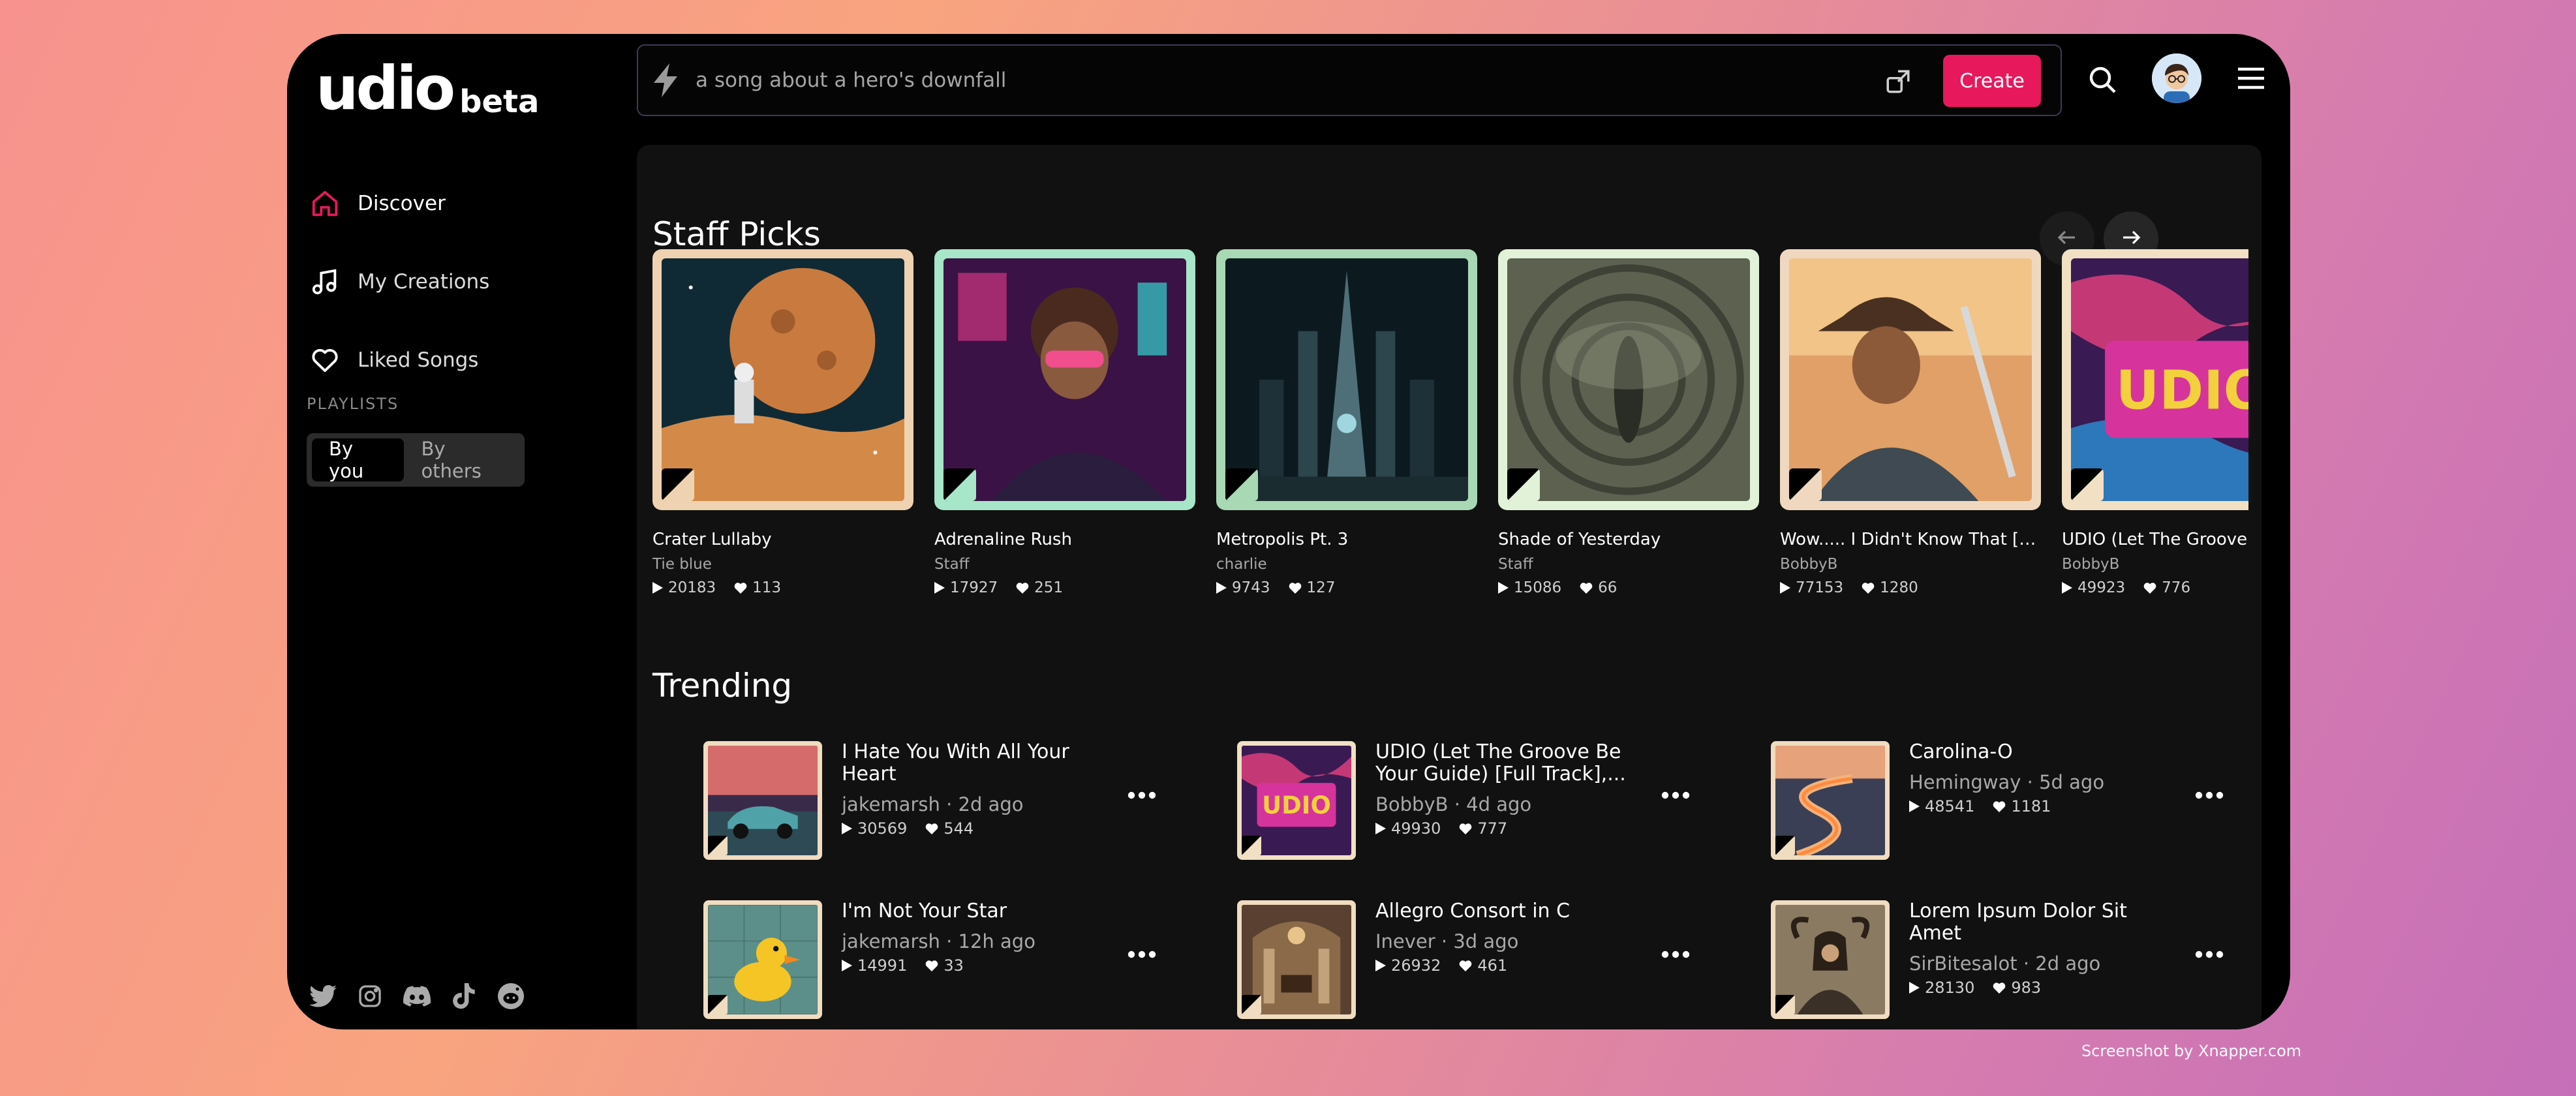  What do you see at coordinates (1965, 782) in the screenshot?
I see `song-artist: Hemingway` at bounding box center [1965, 782].